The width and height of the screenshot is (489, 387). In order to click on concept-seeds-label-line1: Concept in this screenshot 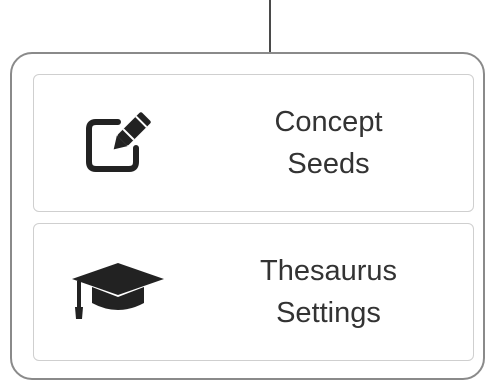, I will do `click(328, 122)`.